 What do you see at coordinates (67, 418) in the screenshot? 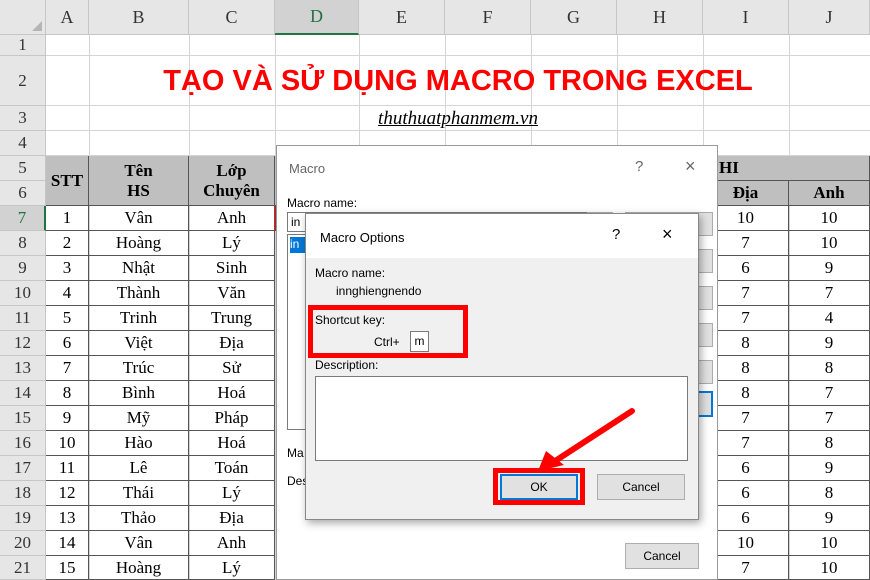
I see `cell-stt: 9` at bounding box center [67, 418].